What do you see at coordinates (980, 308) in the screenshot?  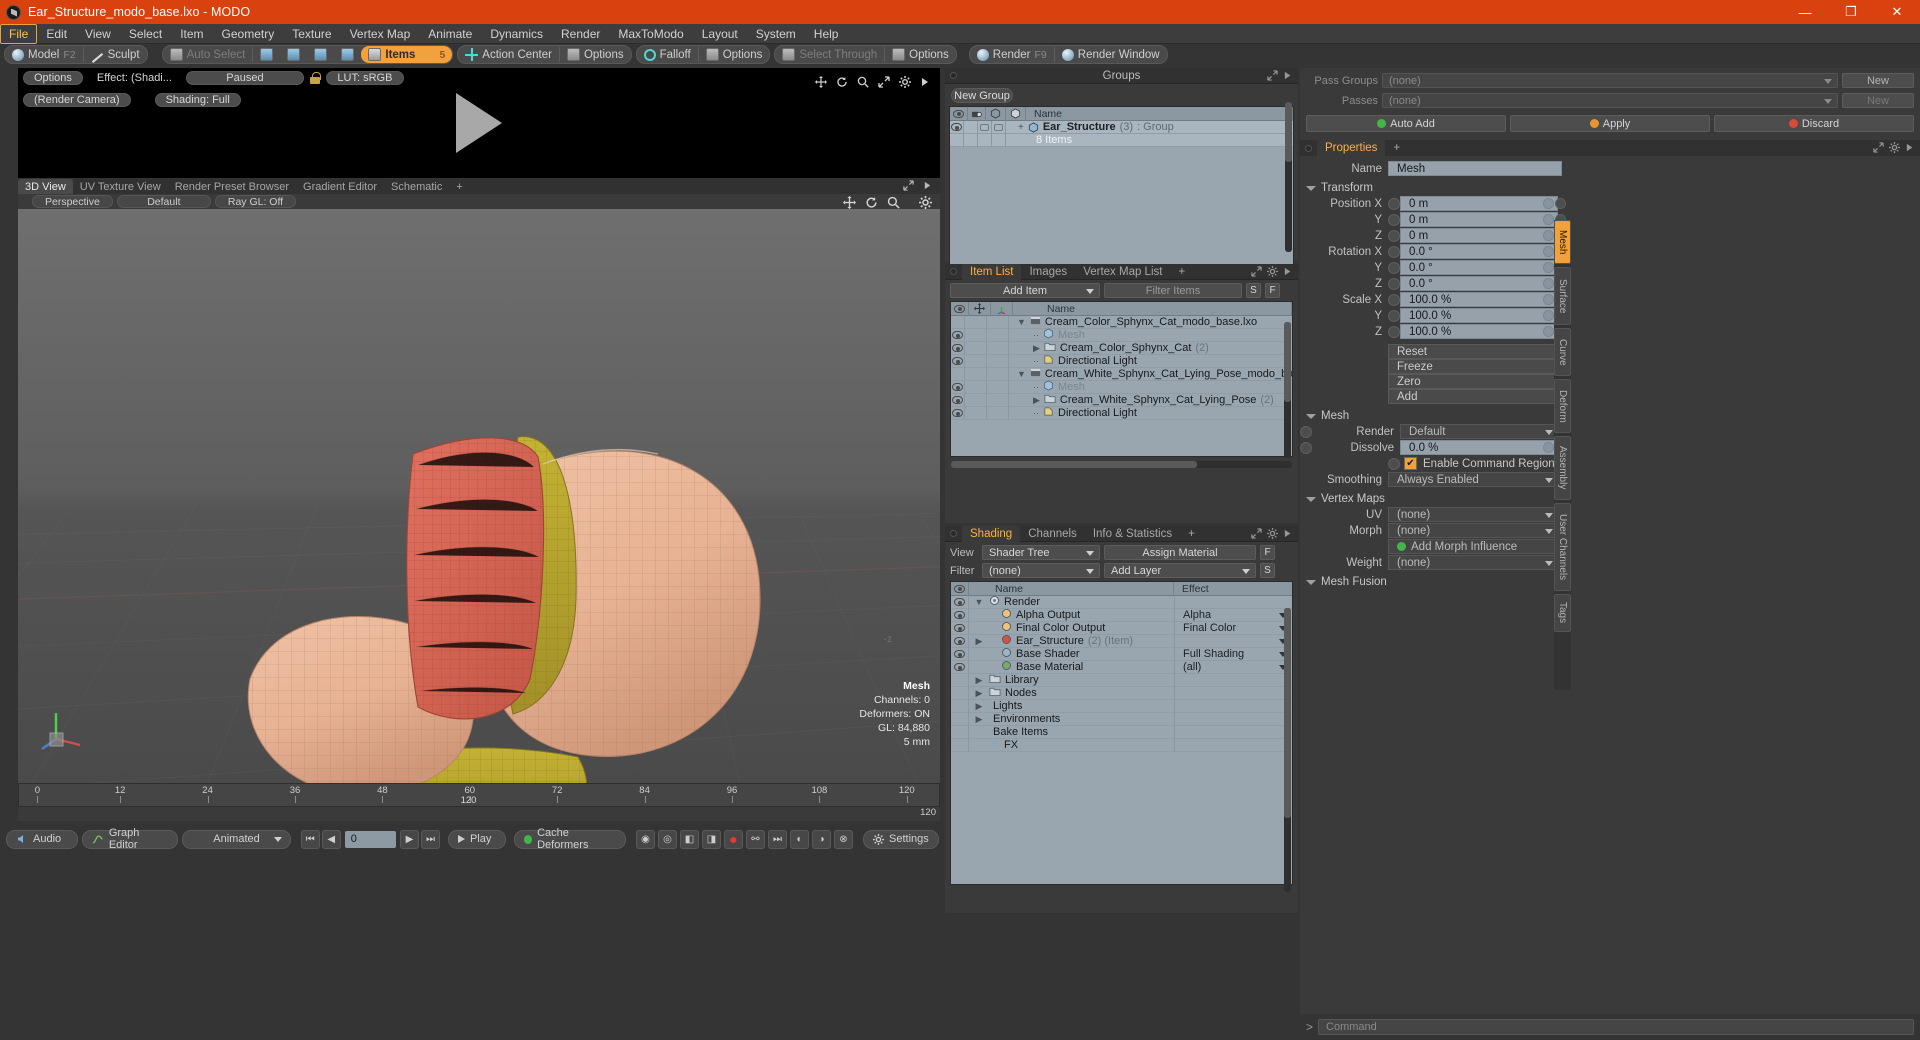 I see `col-lock-header` at bounding box center [980, 308].